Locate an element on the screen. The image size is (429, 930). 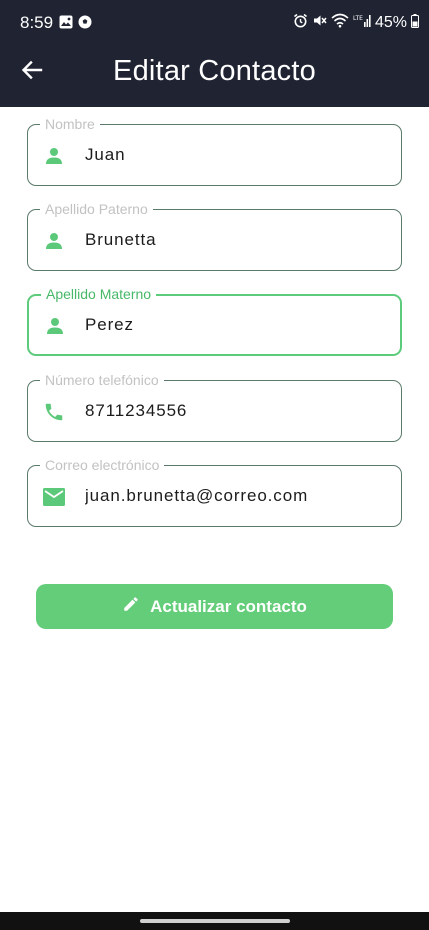
maternal-surname-field: Apellido Materno is located at coordinates (214, 321).